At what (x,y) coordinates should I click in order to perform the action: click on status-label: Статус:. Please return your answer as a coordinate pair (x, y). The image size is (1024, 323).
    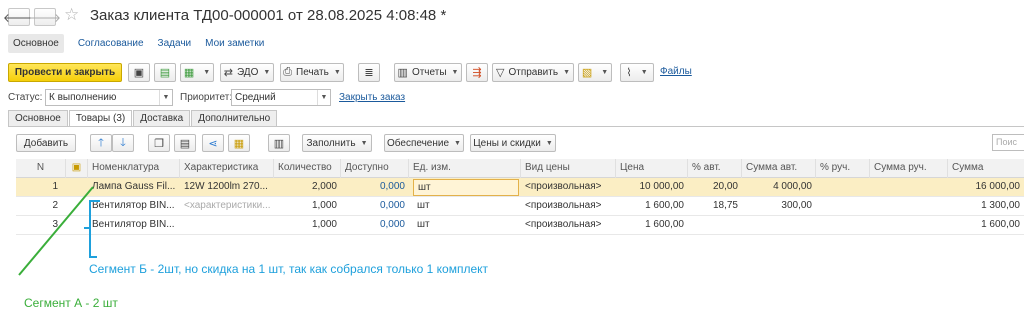
    Looking at the image, I should click on (25, 97).